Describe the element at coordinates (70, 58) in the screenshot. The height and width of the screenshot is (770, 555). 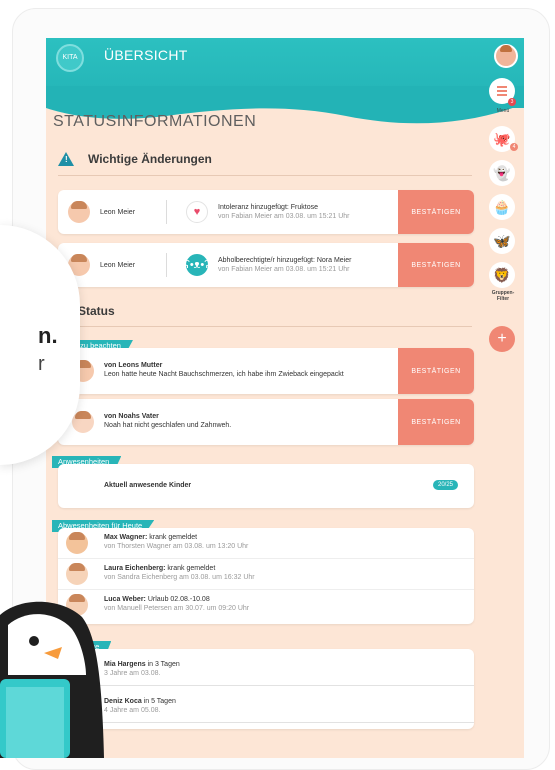
I see `kita-logo: KITA` at that location.